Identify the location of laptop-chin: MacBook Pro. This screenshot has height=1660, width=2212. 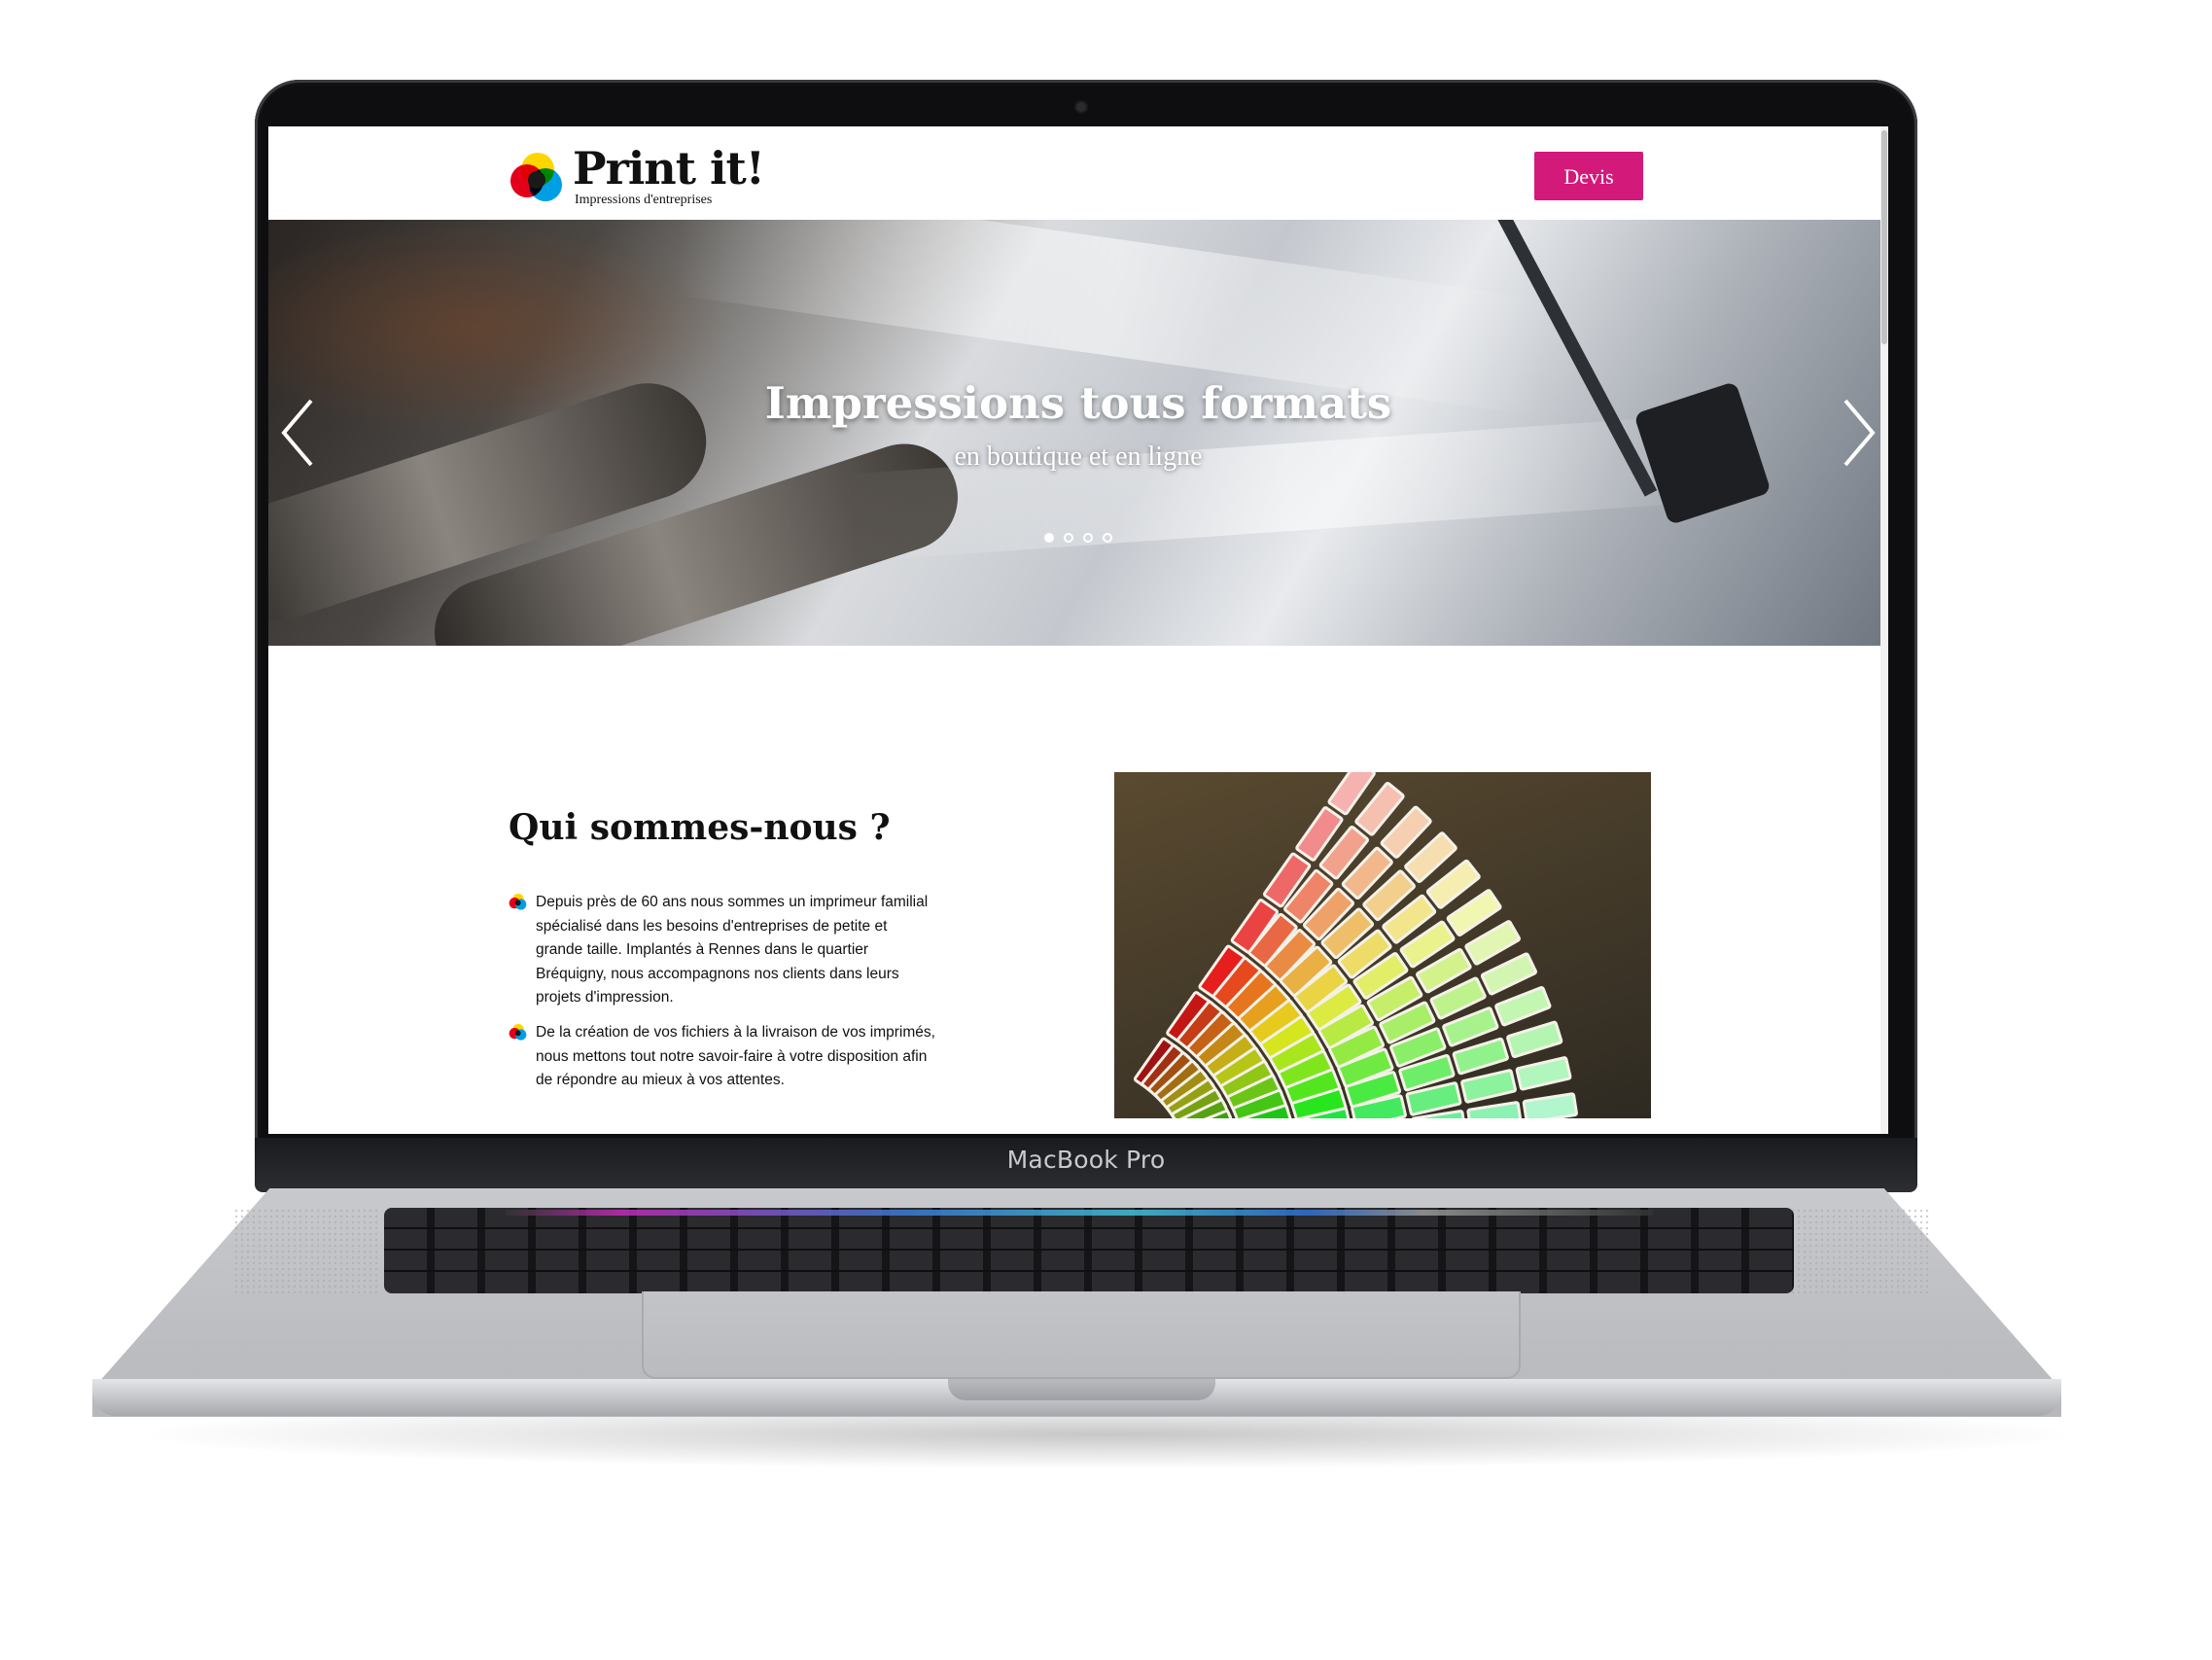
(1086, 1165).